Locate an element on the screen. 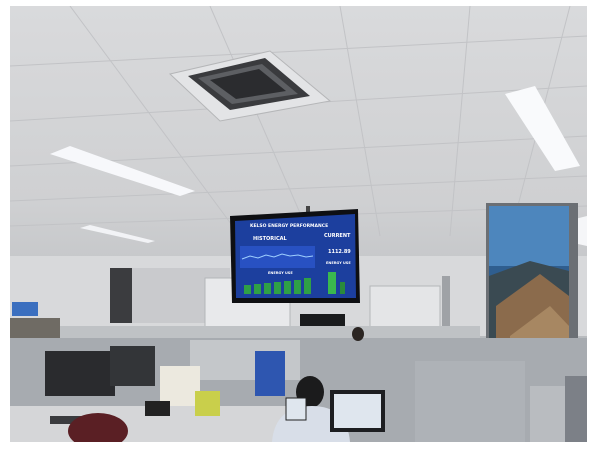 The width and height of the screenshot is (597, 449). monitor-title: KELSO ENERGY PERFORMANCE is located at coordinates (289, 226).